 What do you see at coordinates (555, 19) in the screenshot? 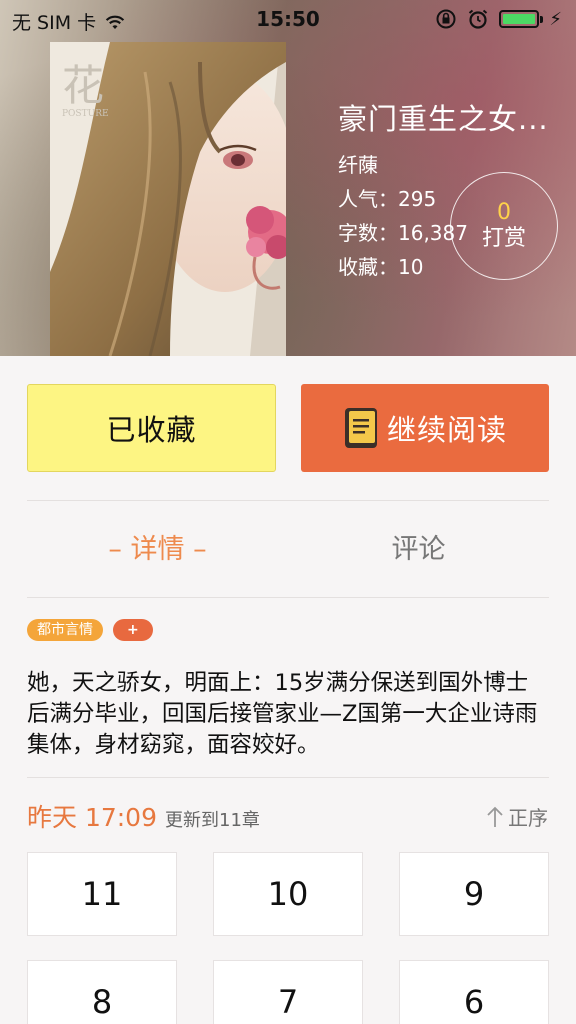
I see `charging-icon: ⚡` at bounding box center [555, 19].